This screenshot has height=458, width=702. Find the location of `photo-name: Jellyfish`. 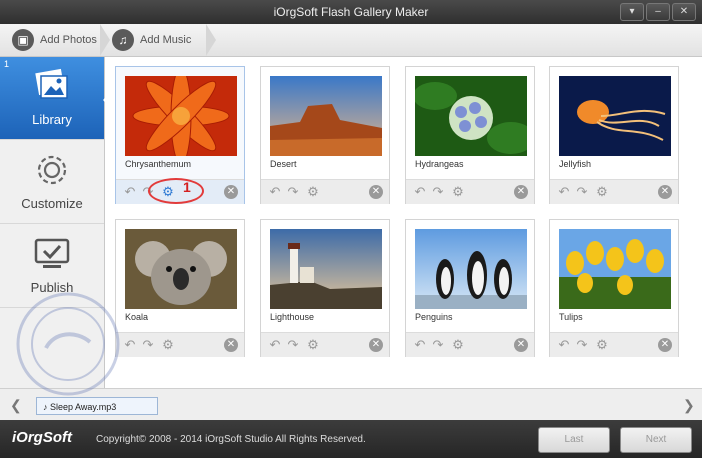

photo-name: Jellyfish is located at coordinates (575, 164).